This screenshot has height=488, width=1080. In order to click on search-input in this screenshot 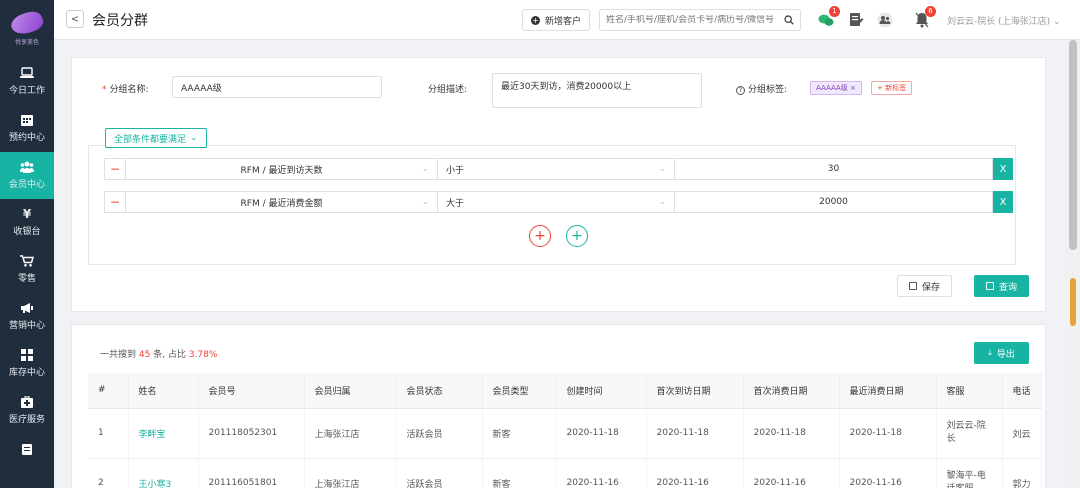, I will do `click(695, 20)`.